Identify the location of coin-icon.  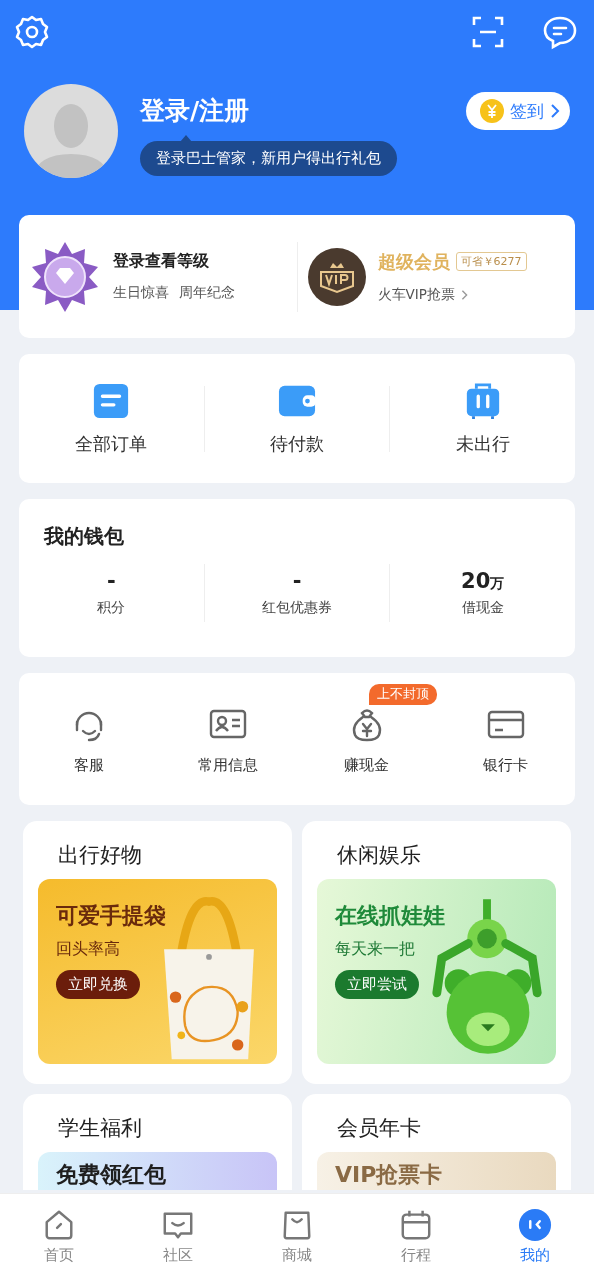
(492, 111).